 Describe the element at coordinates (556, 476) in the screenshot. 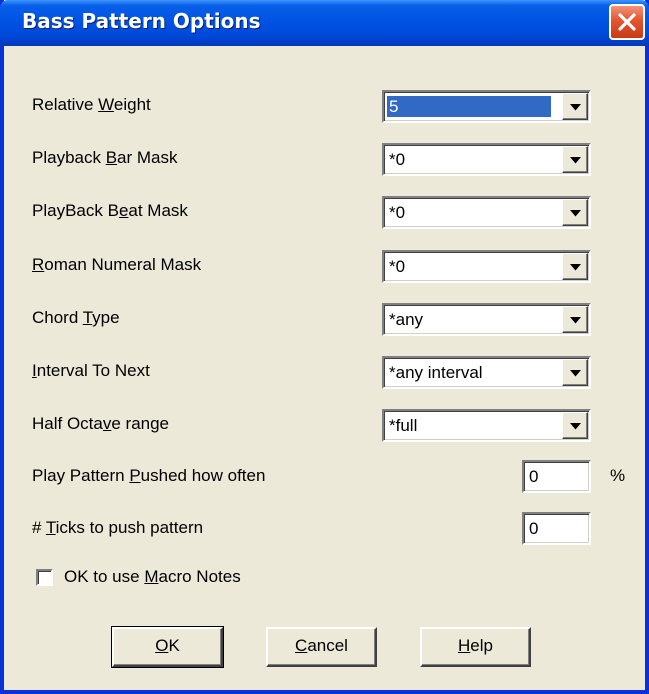

I see `pushed-how-often-input: 0` at that location.